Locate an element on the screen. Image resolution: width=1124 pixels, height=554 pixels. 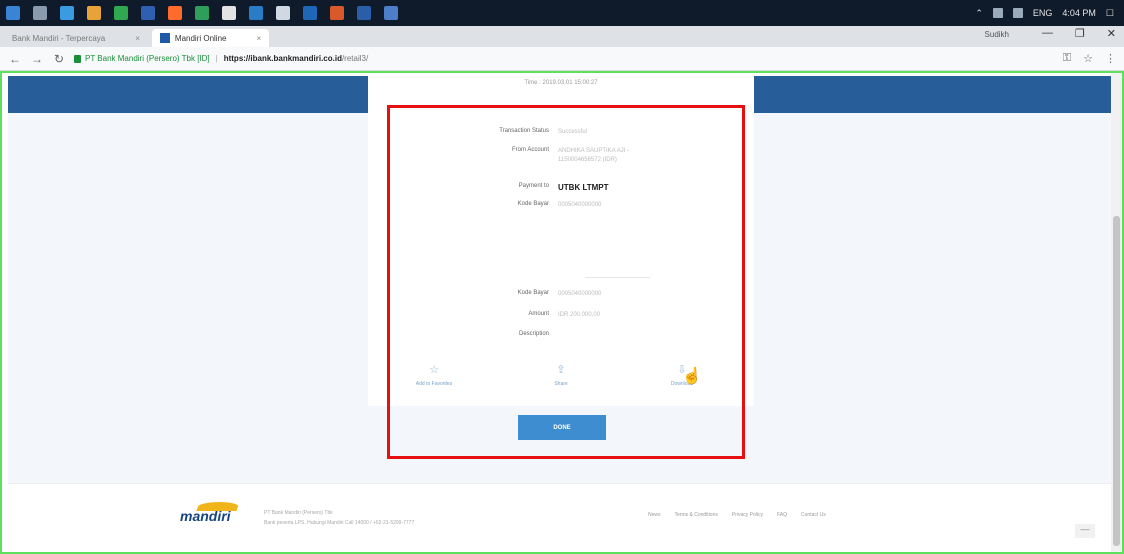
header-band-left is located at coordinates (188, 94).